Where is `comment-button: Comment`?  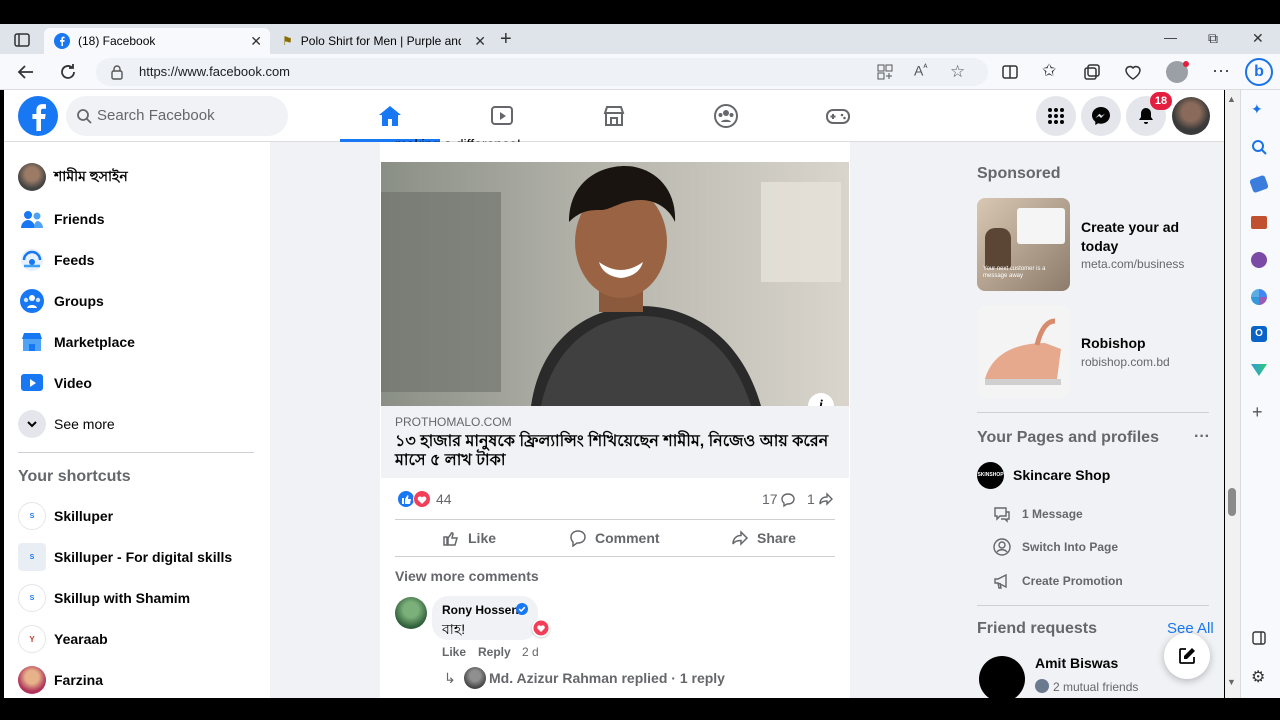 comment-button: Comment is located at coordinates (614, 538).